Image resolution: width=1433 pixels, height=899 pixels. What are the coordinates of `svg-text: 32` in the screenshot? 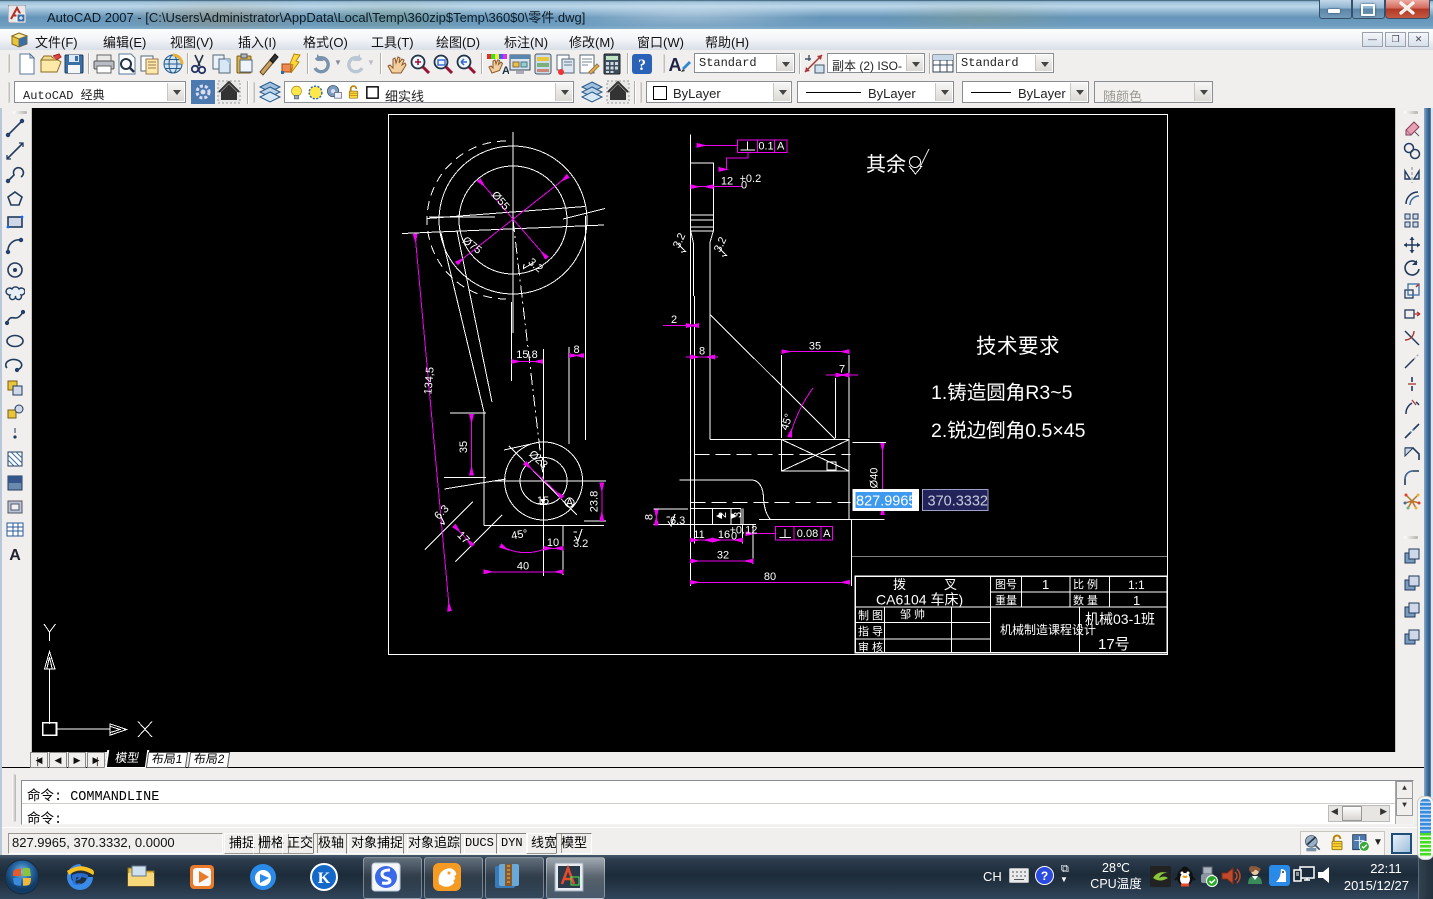 It's located at (723, 556).